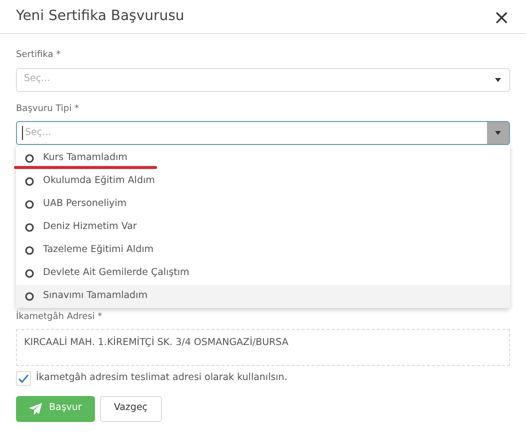 This screenshot has height=439, width=526. Describe the element at coordinates (263, 204) in the screenshot. I see `dropdown-option: UAB Personeliyim` at that location.